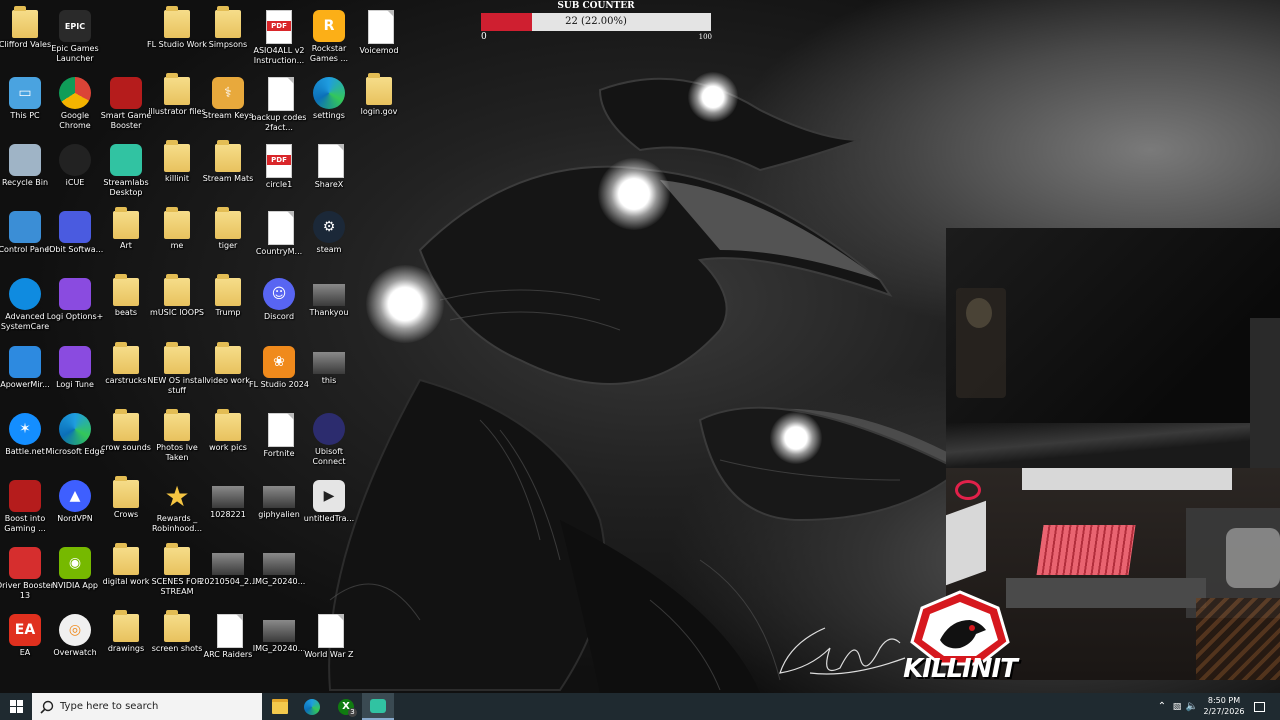 This screenshot has width=1280, height=720. I want to click on desktop-icon: World War Z, so click(329, 641).